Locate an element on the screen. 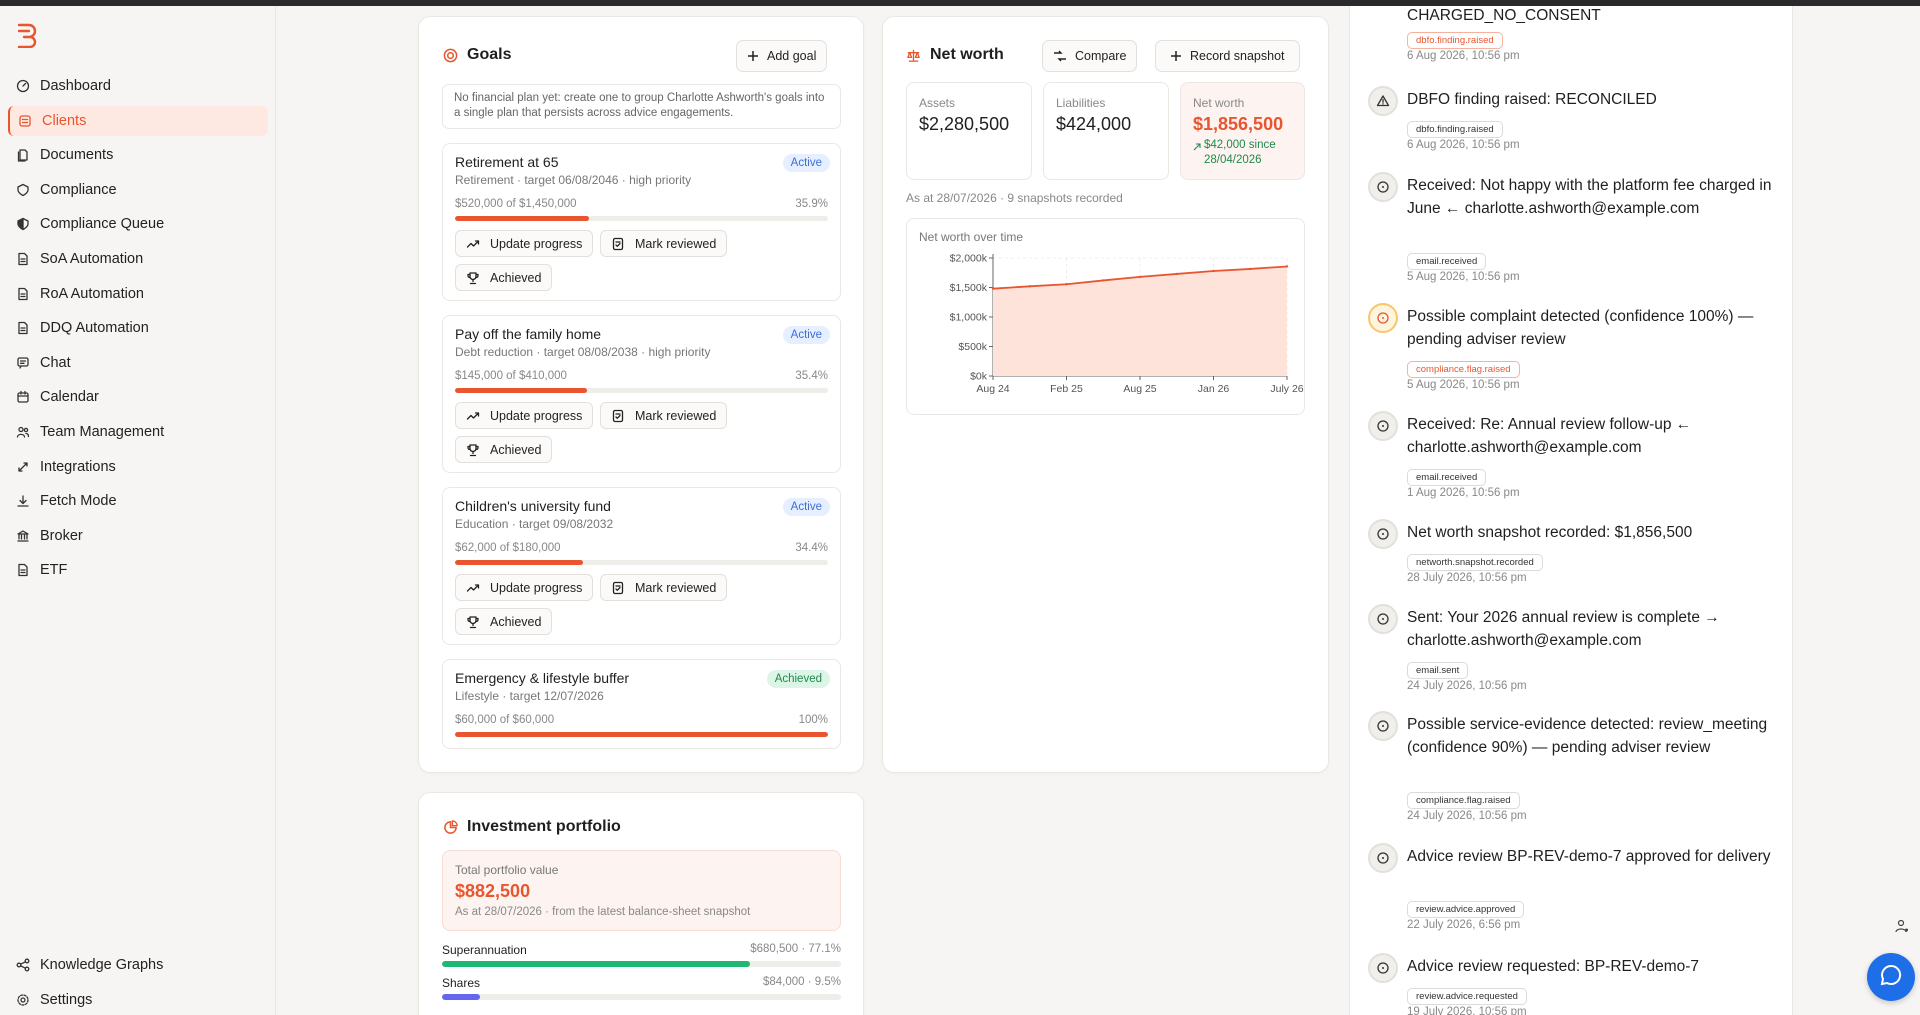 The height and width of the screenshot is (1015, 1920). goal-subtitle: Education · target 09/08/2032 is located at coordinates (534, 524).